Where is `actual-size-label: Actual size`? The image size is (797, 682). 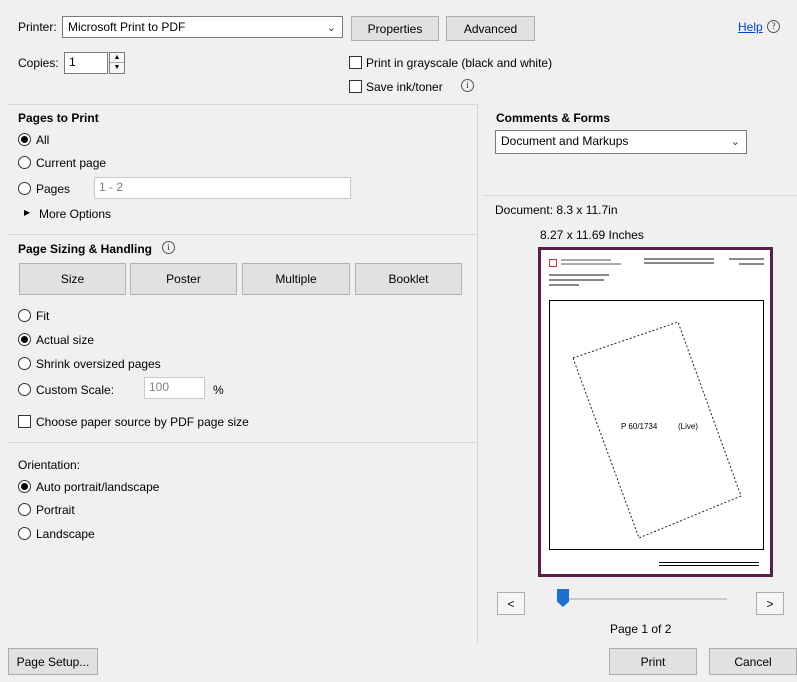
actual-size-label: Actual size is located at coordinates (65, 340).